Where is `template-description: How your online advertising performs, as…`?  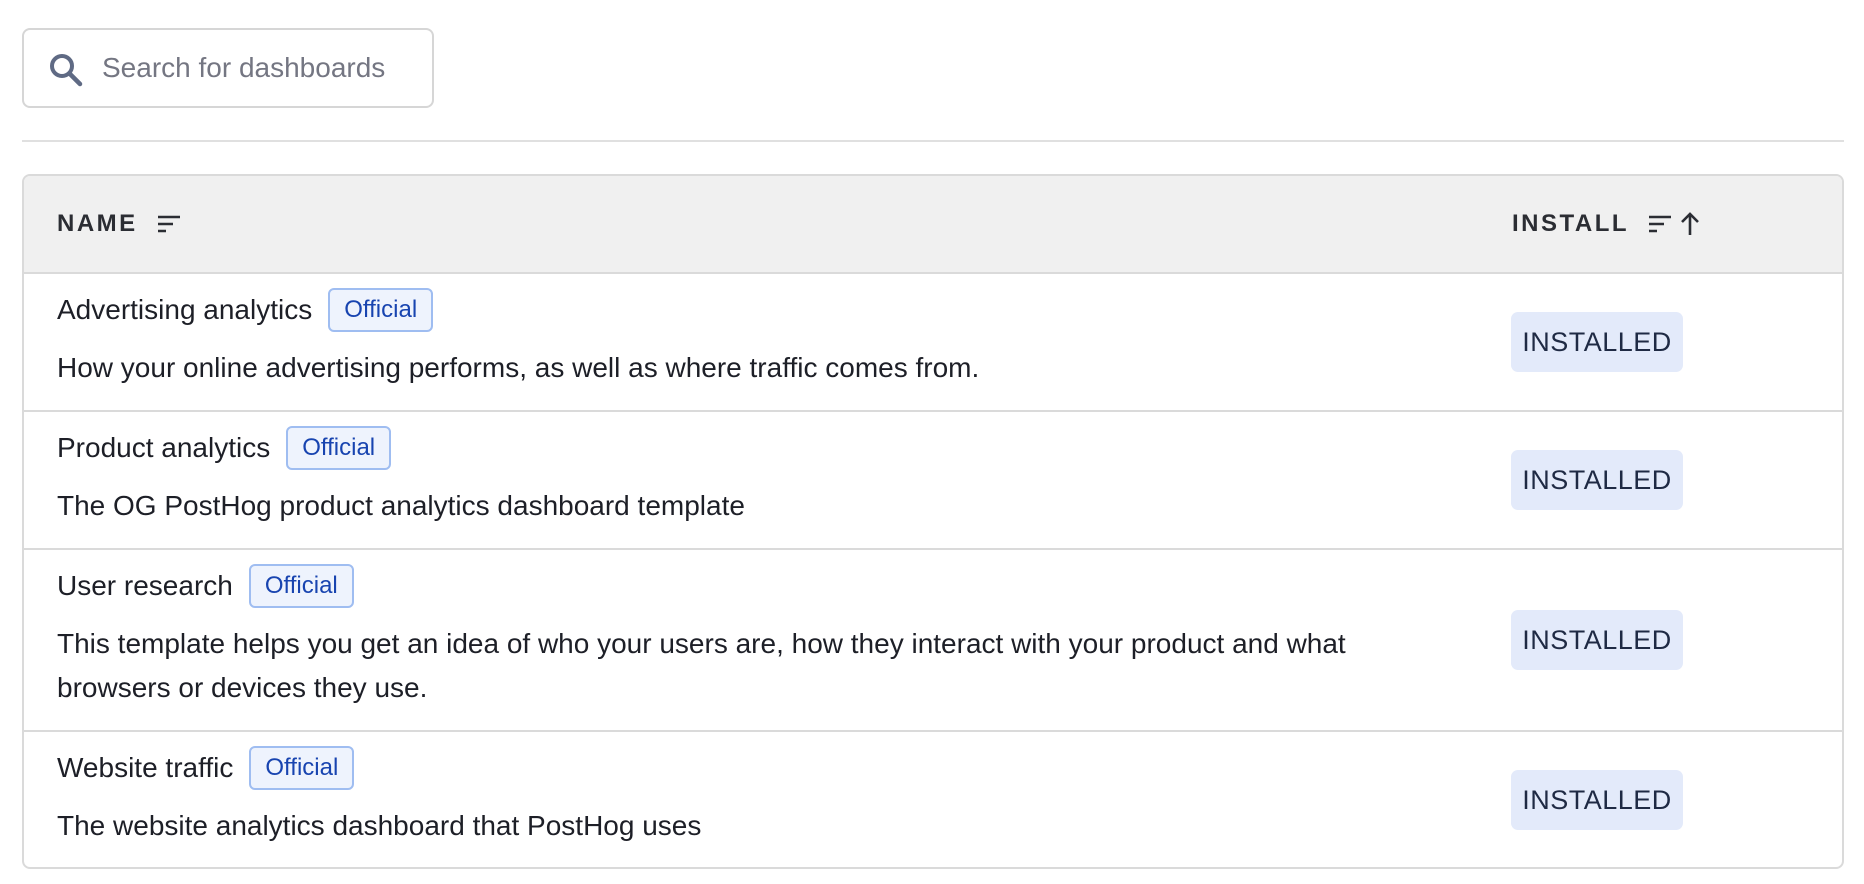 template-description: How your online advertising performs, as… is located at coordinates (518, 367).